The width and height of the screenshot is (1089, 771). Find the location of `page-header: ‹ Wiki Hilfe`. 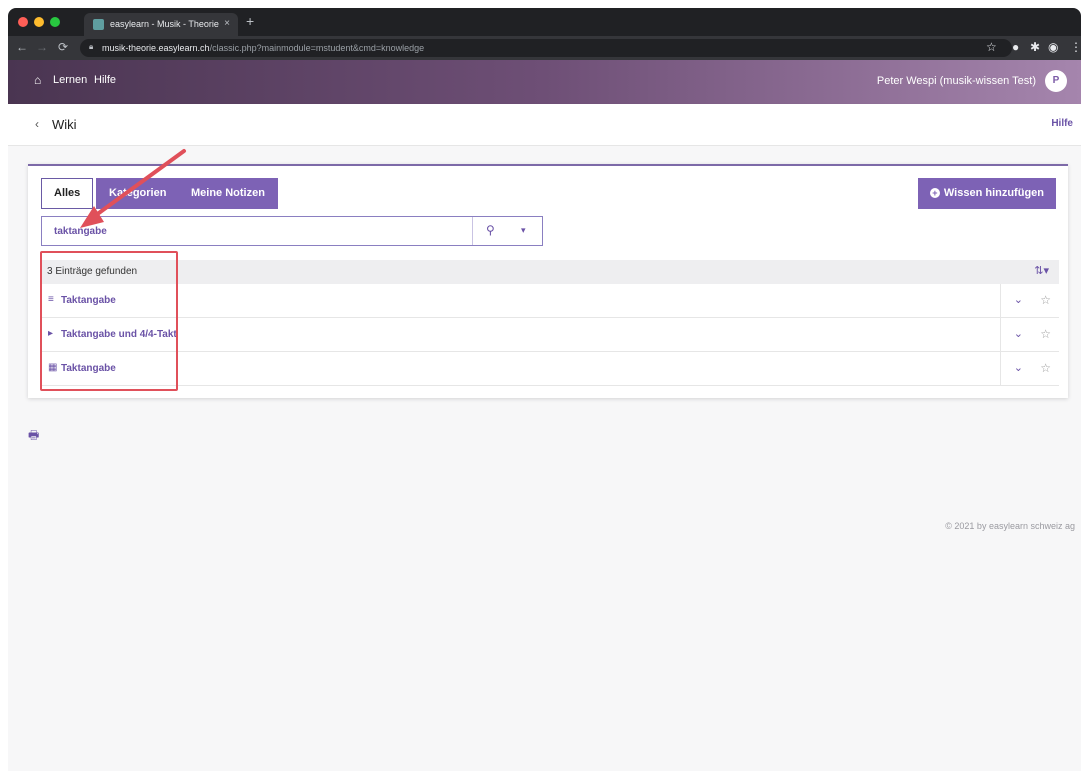

page-header: ‹ Wiki Hilfe is located at coordinates (544, 125).